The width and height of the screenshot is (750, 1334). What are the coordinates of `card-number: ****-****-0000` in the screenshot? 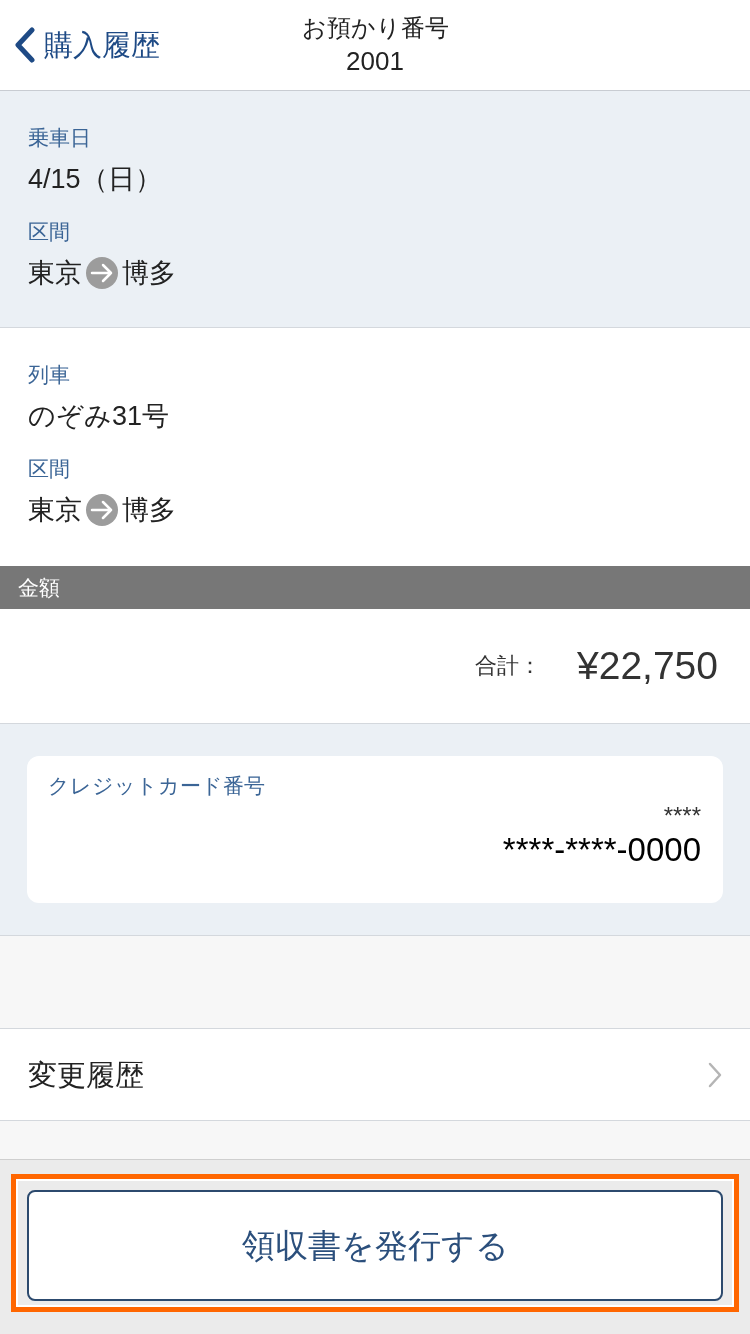 It's located at (601, 850).